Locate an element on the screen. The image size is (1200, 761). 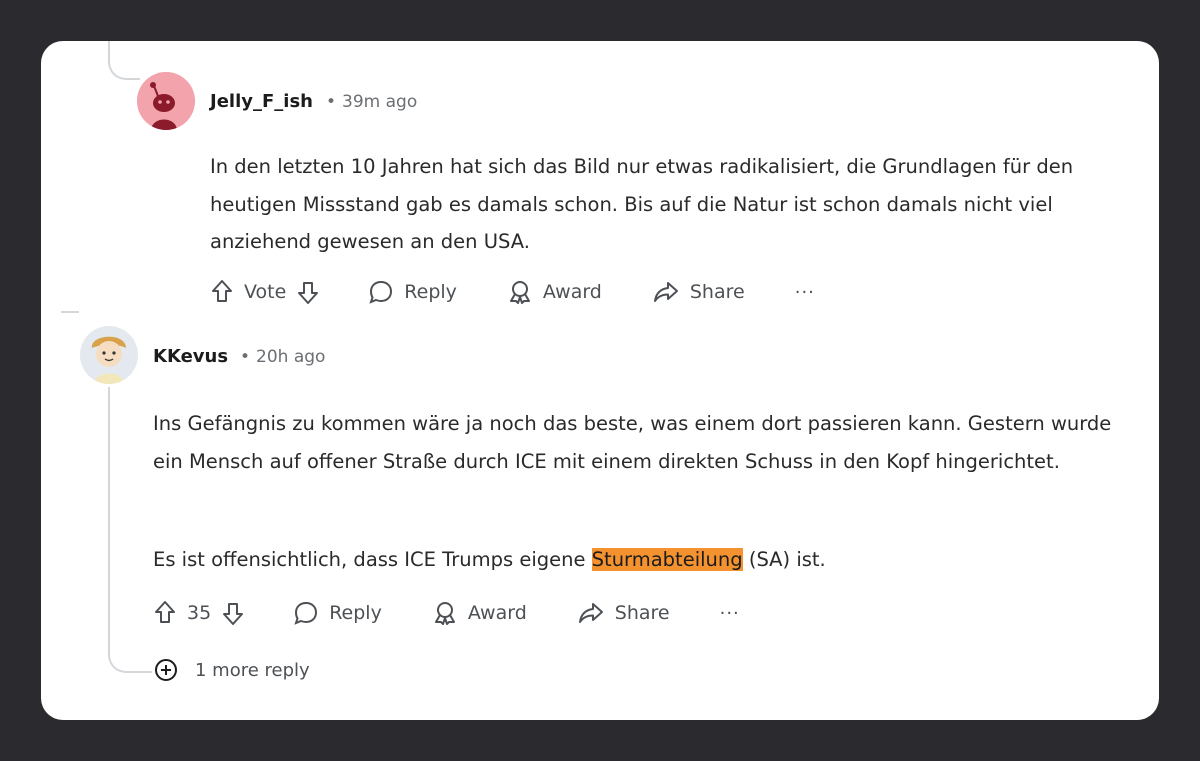
vote-controls: Vote is located at coordinates (265, 292).